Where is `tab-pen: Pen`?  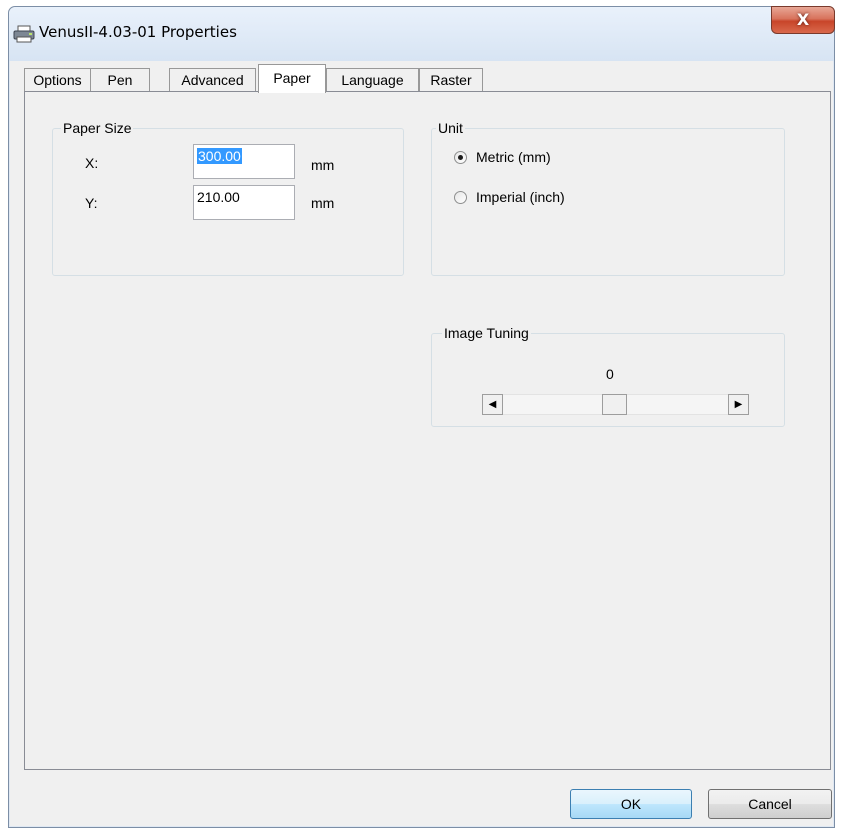 tab-pen: Pen is located at coordinates (120, 79).